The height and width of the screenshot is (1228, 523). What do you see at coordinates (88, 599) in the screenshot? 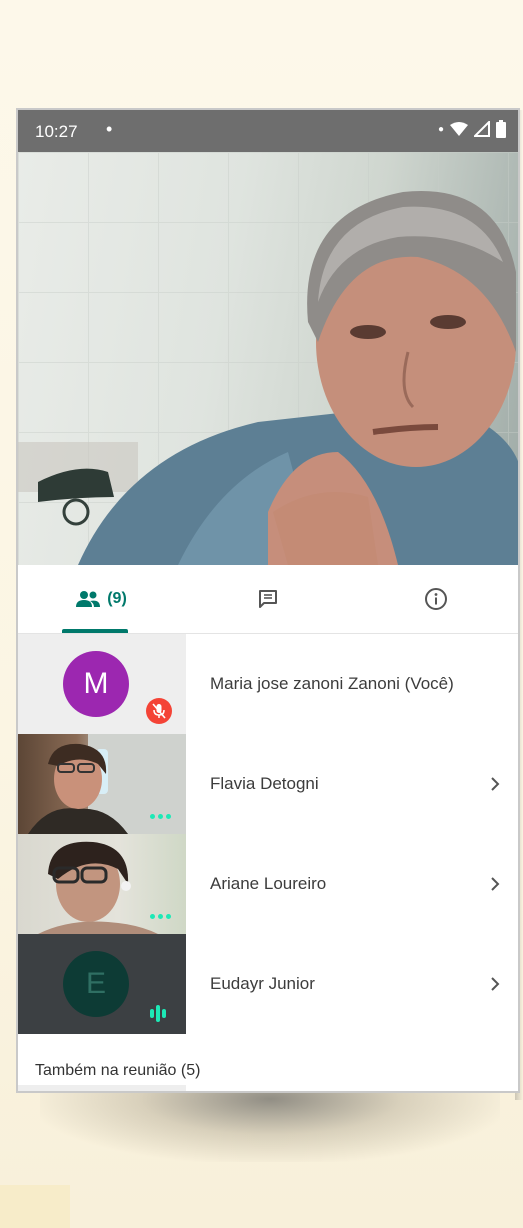
I see `people-icon` at bounding box center [88, 599].